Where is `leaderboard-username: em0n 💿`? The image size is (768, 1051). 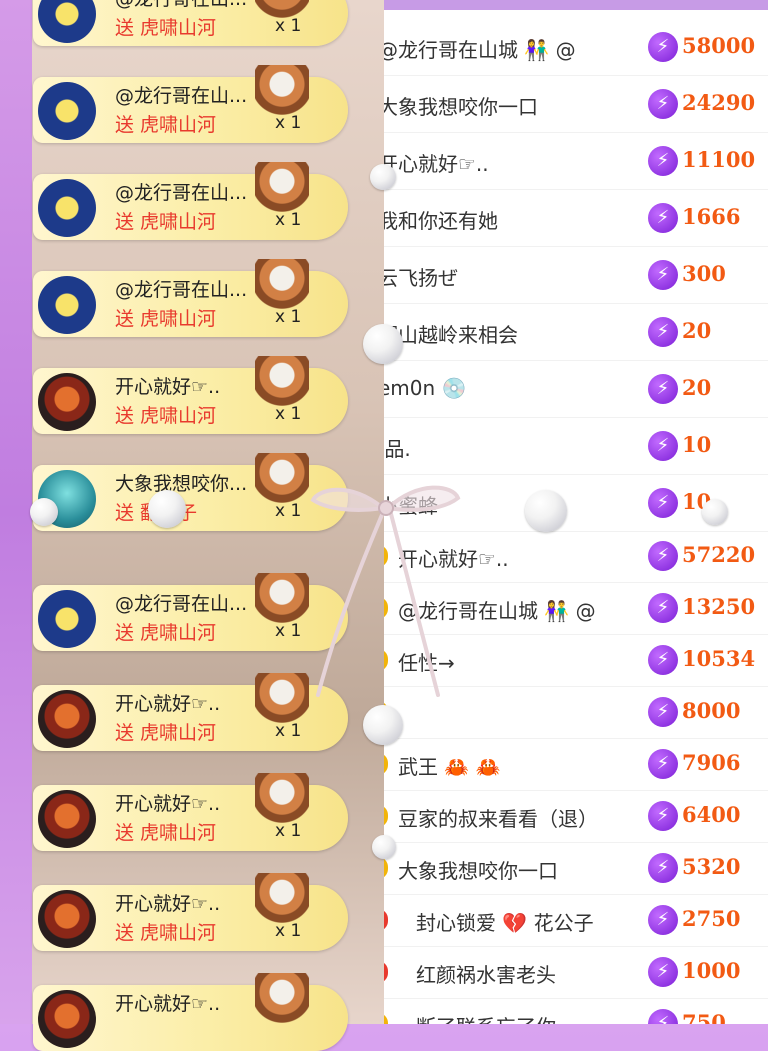
leaderboard-username: em0n 💿 is located at coordinates (422, 387).